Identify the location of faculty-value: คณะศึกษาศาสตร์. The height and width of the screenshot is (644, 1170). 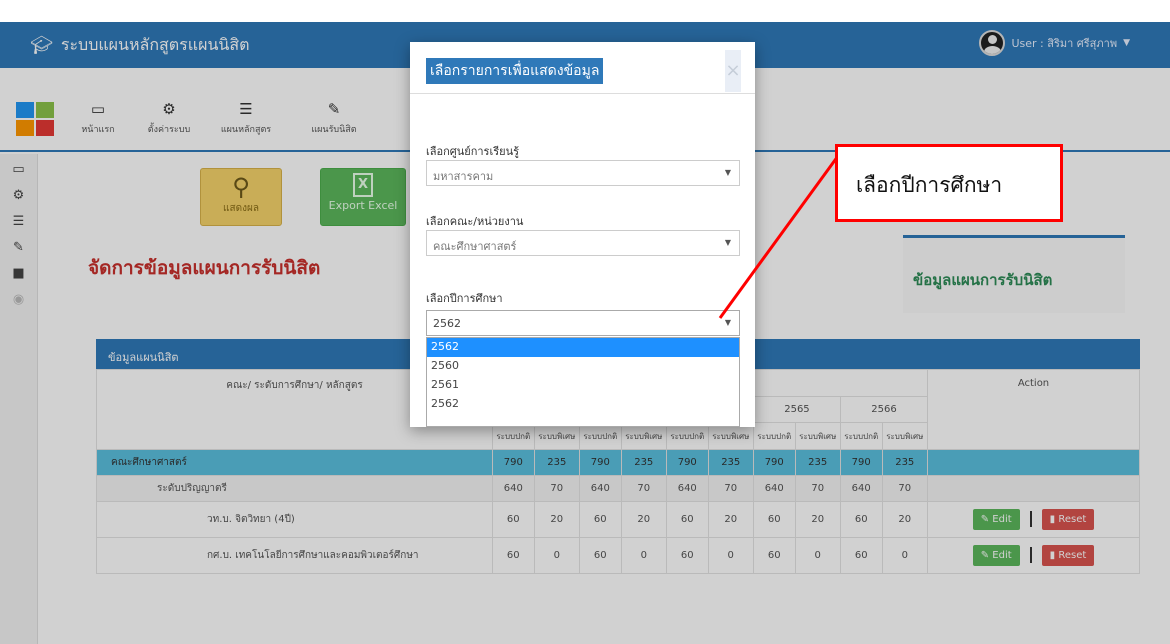
(475, 246).